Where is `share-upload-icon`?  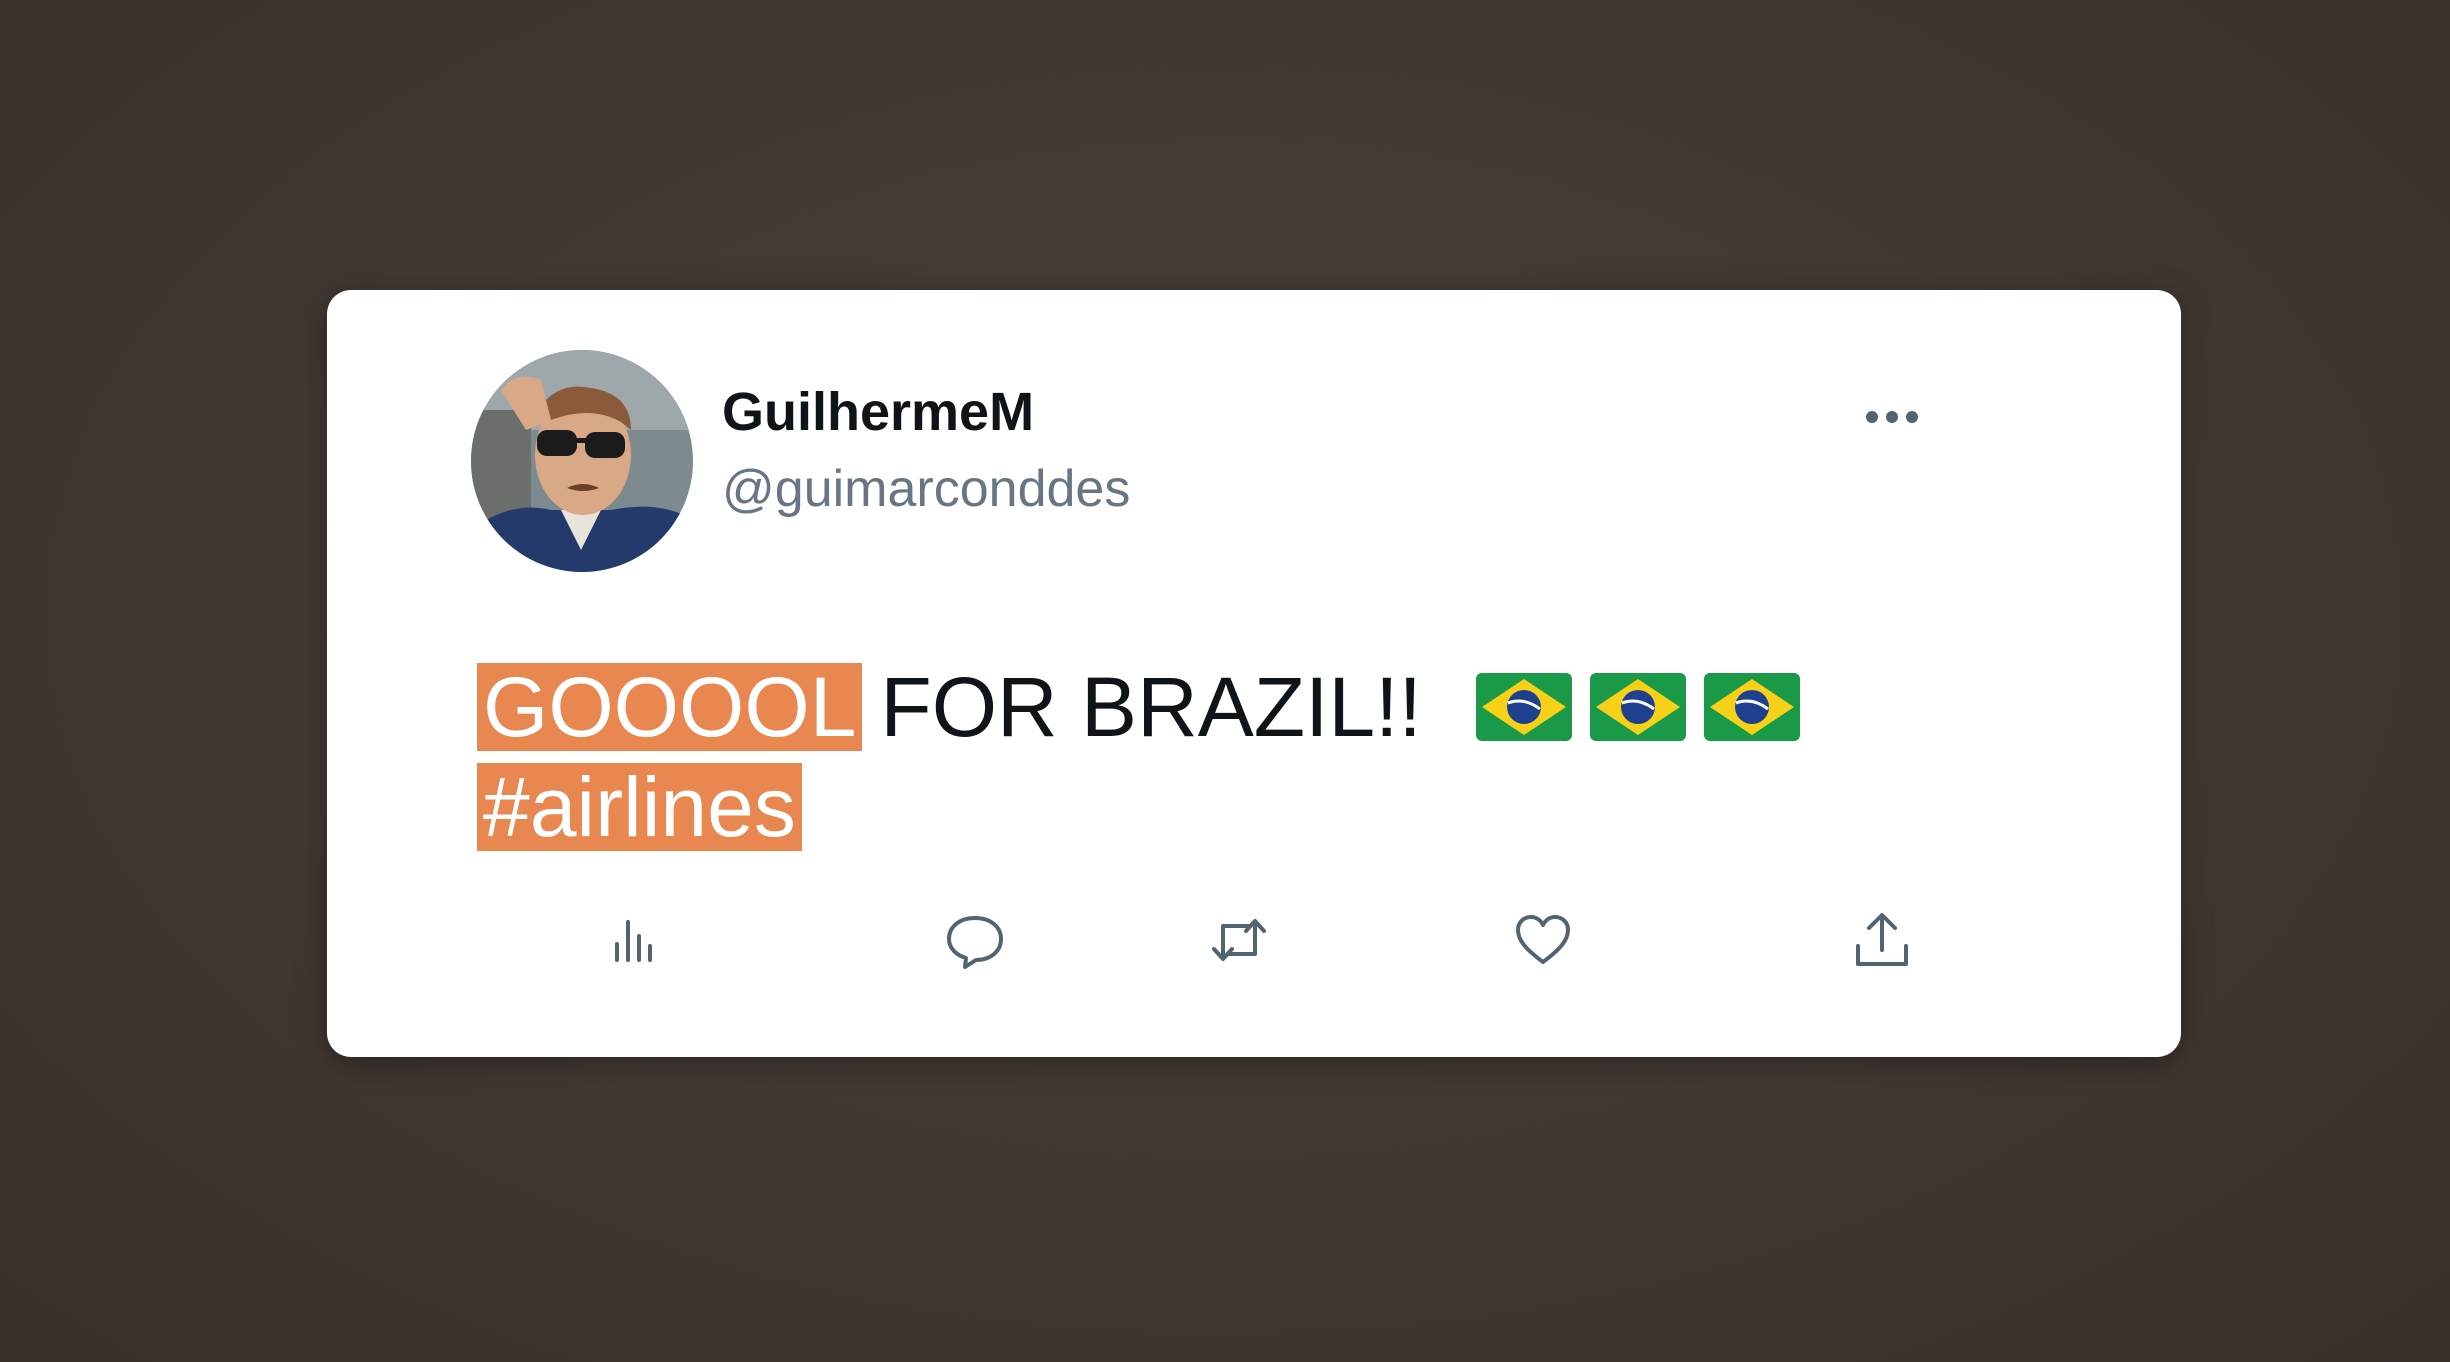
share-upload-icon is located at coordinates (1882, 939).